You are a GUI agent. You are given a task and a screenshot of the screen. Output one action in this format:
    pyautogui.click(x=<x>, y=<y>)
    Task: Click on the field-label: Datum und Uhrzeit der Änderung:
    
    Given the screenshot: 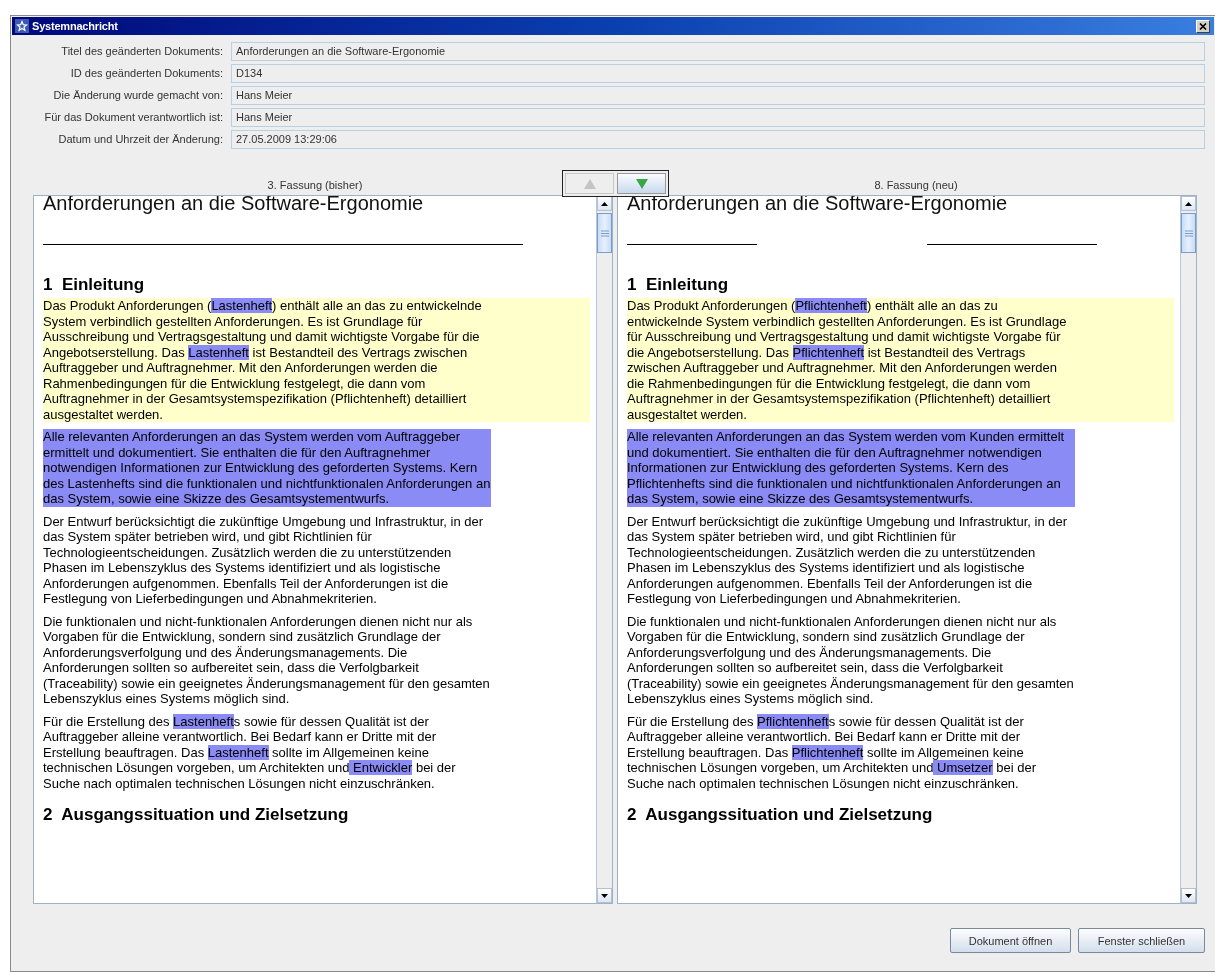 What is the action you would take?
    pyautogui.click(x=140, y=139)
    